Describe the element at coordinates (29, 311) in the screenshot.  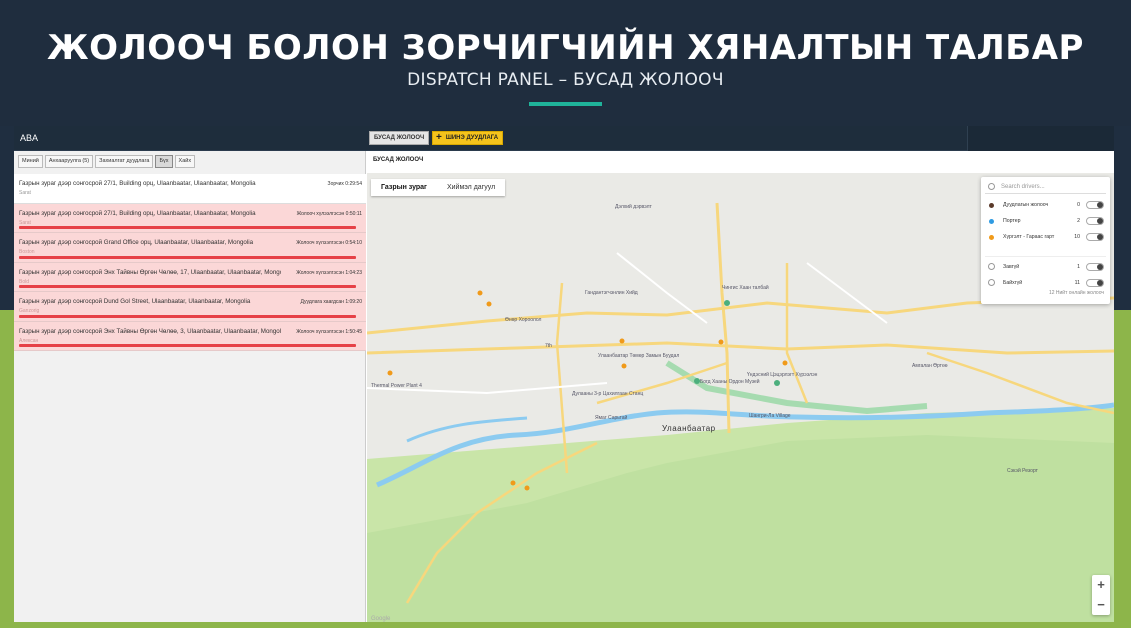
I see `trip-customer-name: Ganzorig` at that location.